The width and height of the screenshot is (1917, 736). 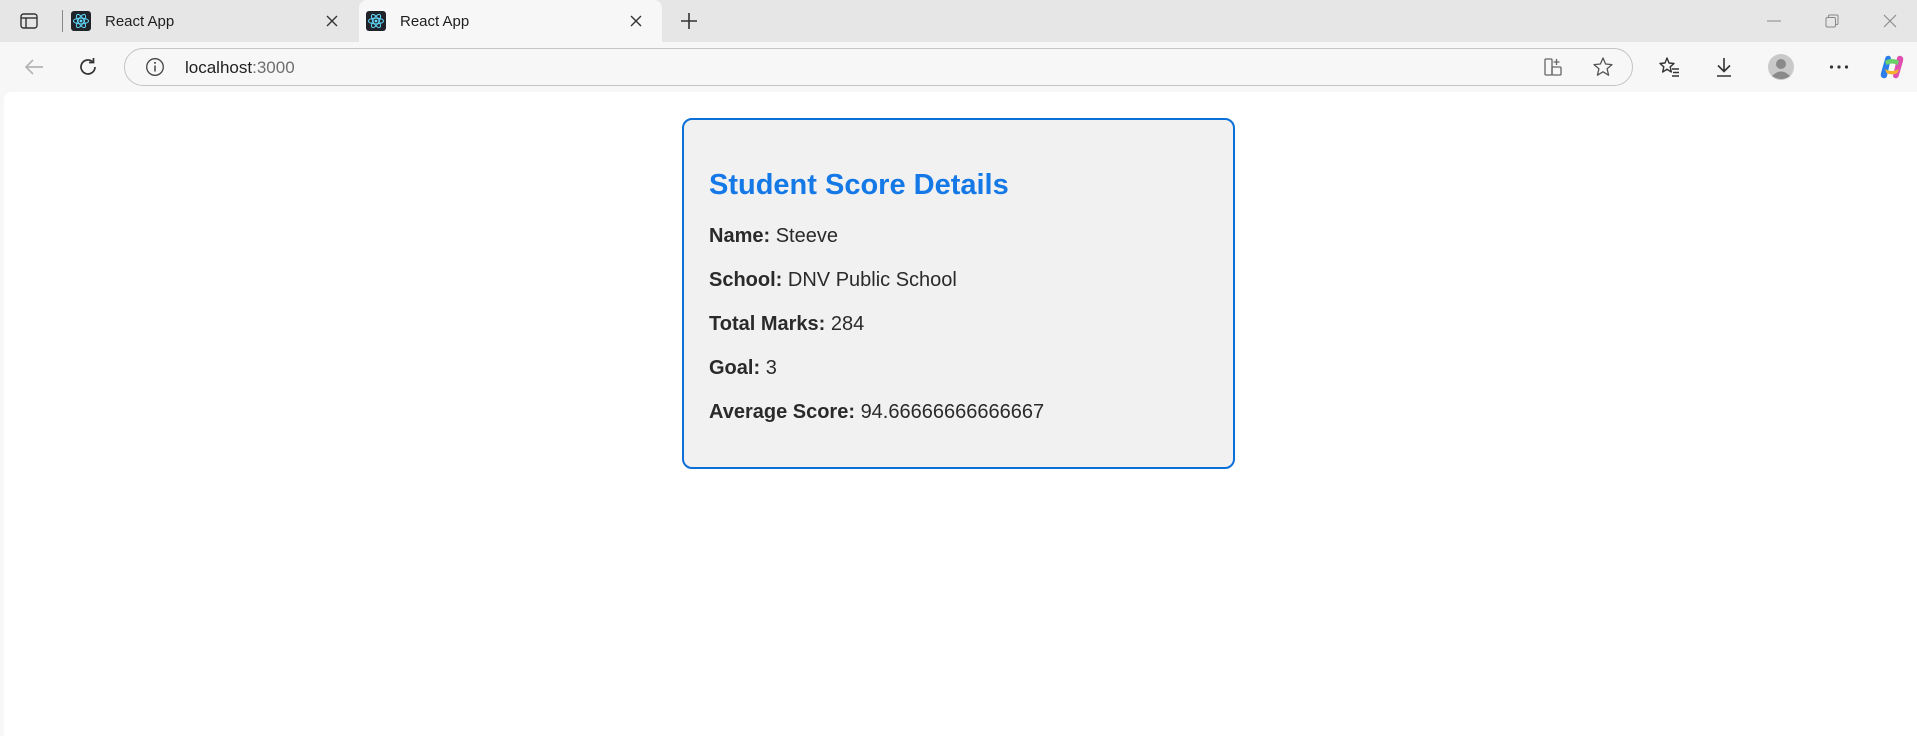 I want to click on more-options-icon, so click(x=1839, y=67).